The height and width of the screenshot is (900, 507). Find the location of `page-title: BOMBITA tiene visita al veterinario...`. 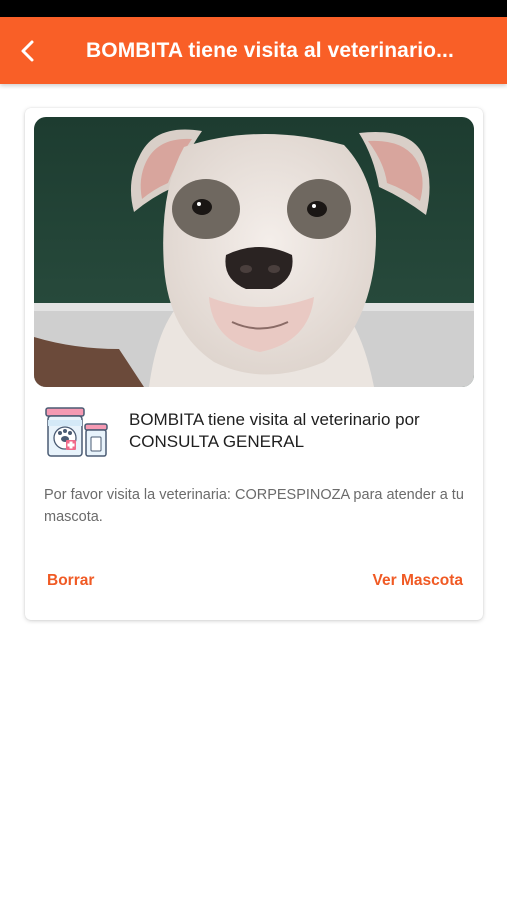

page-title: BOMBITA tiene visita al veterinario... is located at coordinates (270, 50).